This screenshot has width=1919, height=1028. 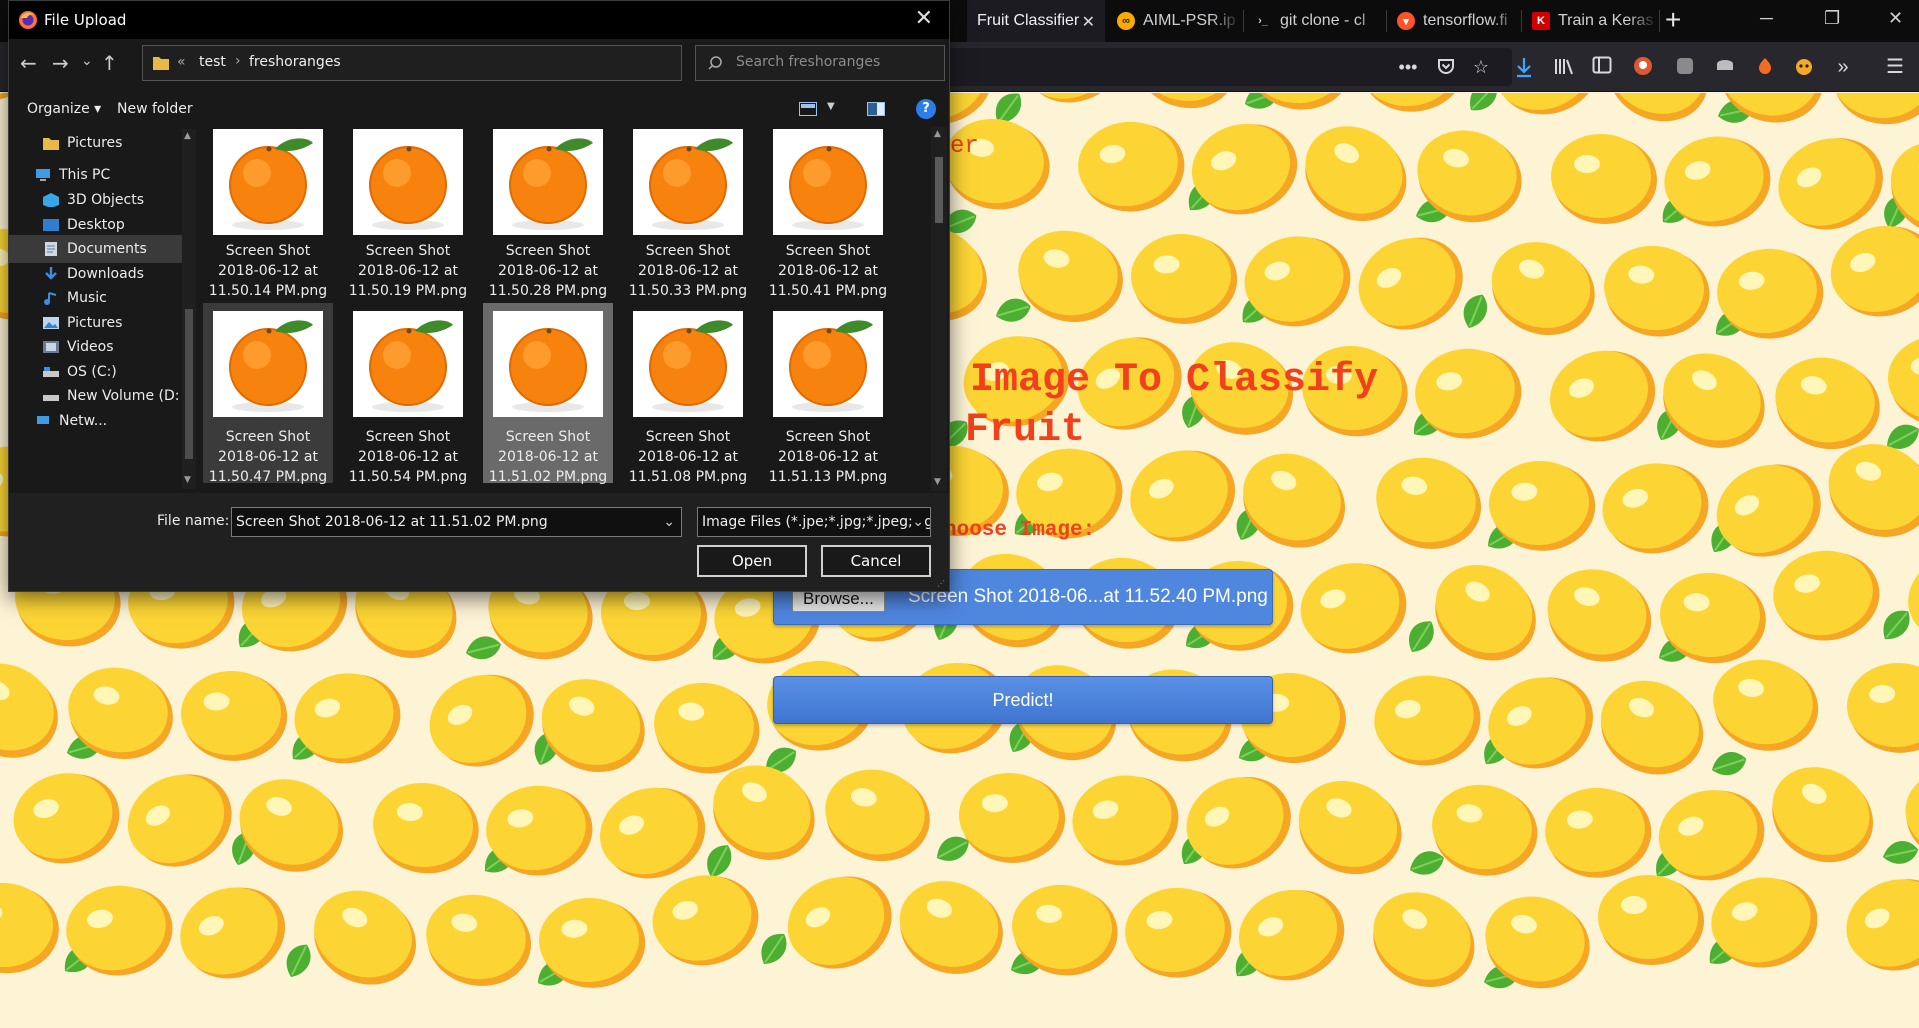 What do you see at coordinates (1020, 530) in the screenshot?
I see `choose-image-label: hoose Image:` at bounding box center [1020, 530].